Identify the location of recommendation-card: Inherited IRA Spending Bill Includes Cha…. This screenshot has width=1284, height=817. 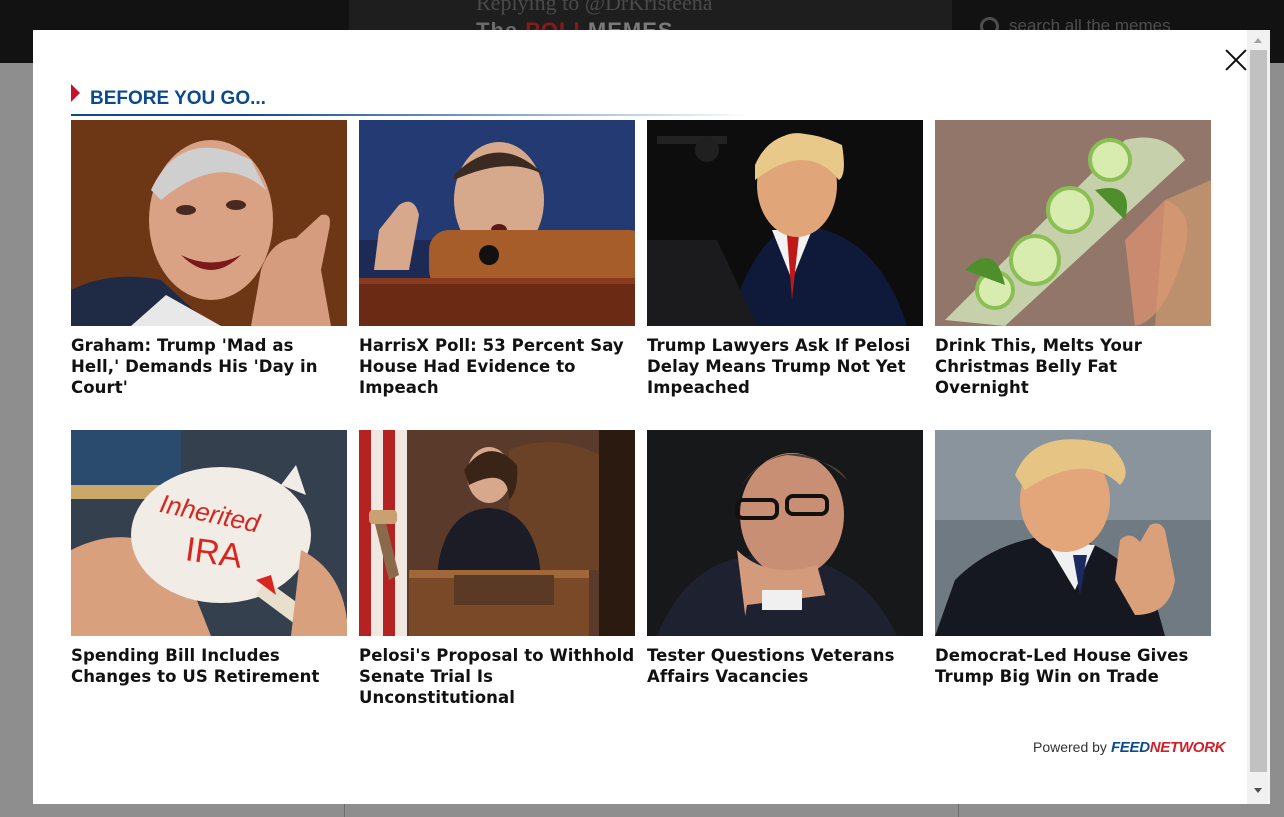
(209, 585).